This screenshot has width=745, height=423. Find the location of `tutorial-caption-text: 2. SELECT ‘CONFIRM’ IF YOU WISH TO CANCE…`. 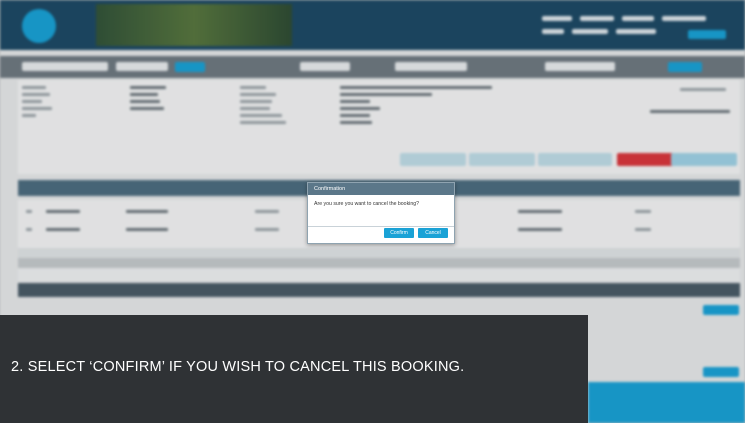

tutorial-caption-text: 2. SELECT ‘CONFIRM’ IF YOU WISH TO CANCE… is located at coordinates (238, 367).